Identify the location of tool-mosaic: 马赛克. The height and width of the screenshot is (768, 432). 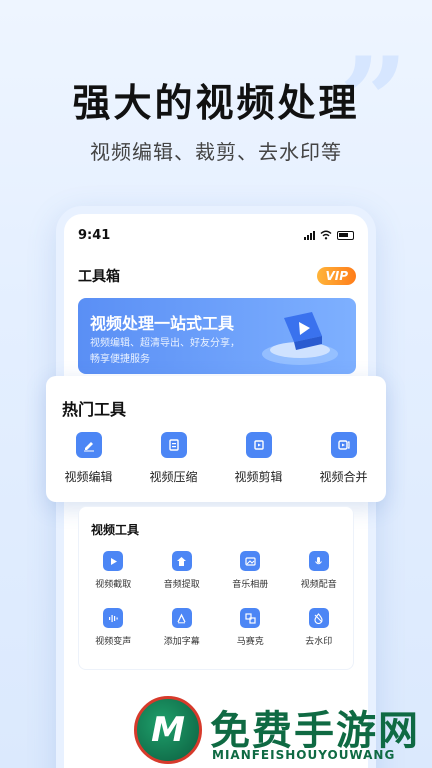
(250, 627).